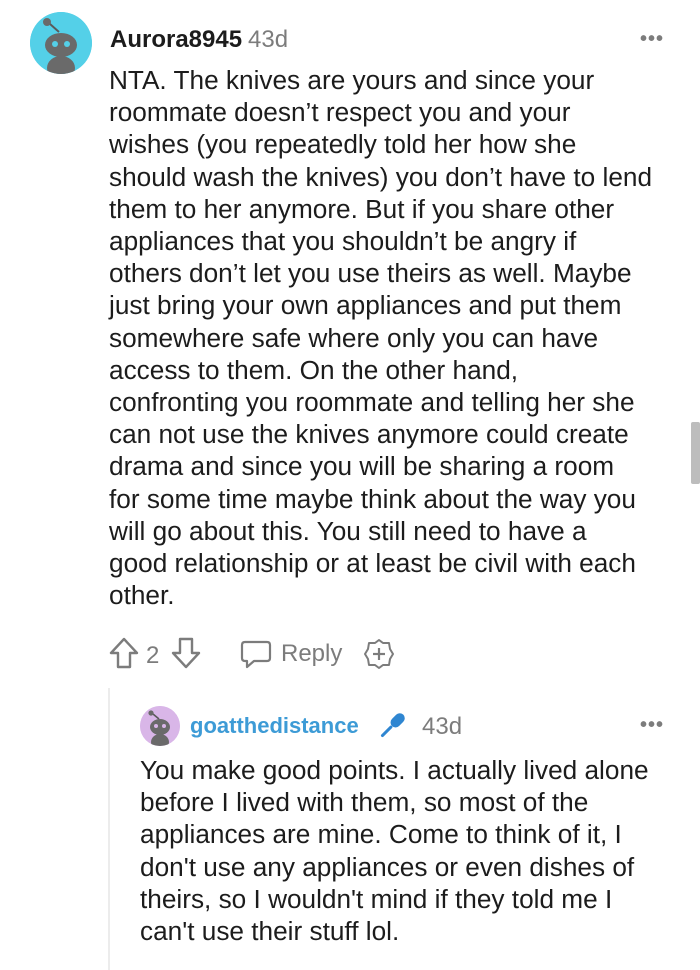  I want to click on avatar, so click(61, 43).